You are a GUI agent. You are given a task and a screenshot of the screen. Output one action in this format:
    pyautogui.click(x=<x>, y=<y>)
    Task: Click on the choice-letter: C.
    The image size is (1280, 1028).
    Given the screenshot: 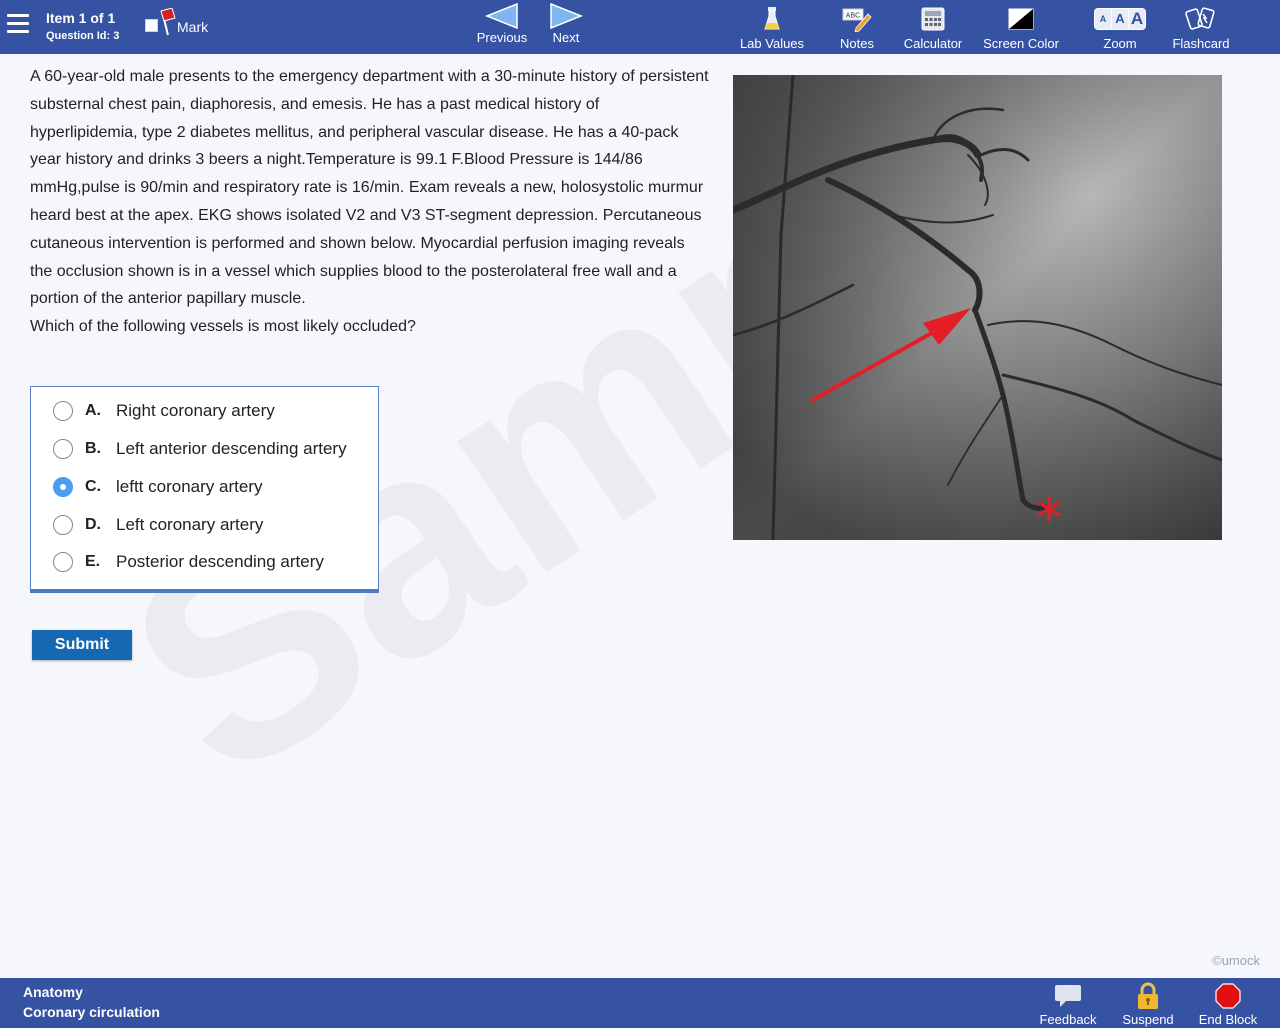 What is the action you would take?
    pyautogui.click(x=93, y=486)
    